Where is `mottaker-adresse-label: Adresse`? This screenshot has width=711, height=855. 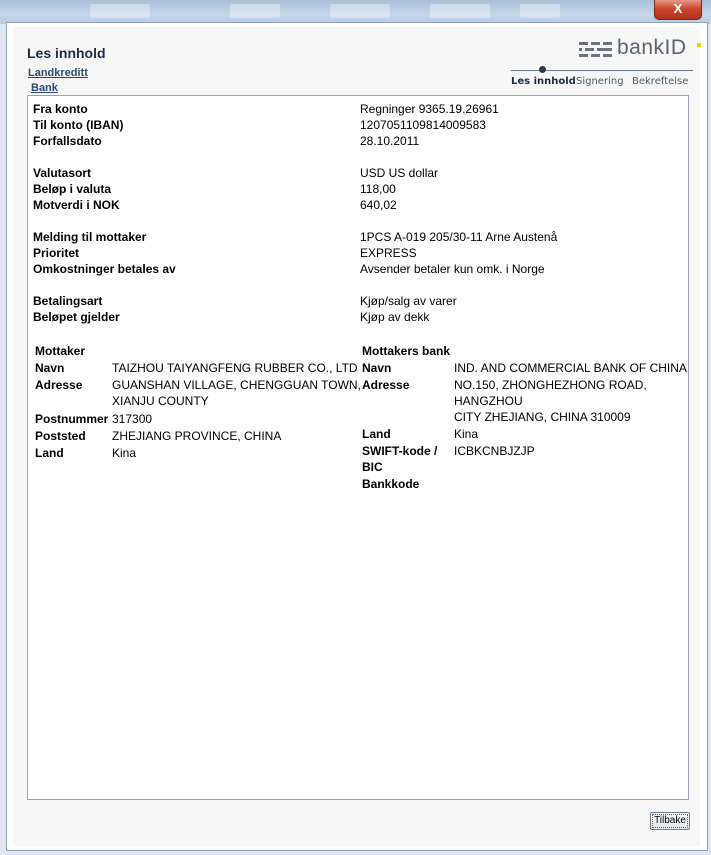 mottaker-adresse-label: Adresse is located at coordinates (59, 385).